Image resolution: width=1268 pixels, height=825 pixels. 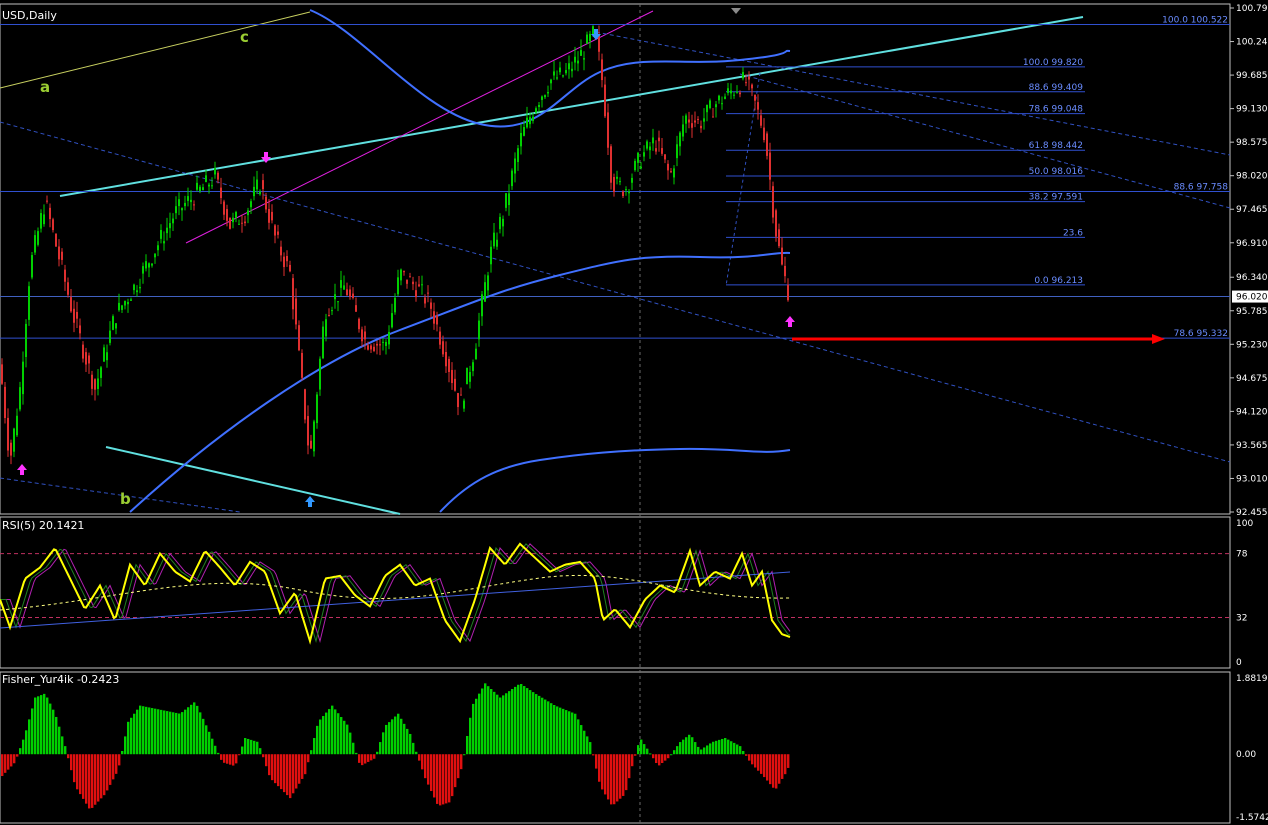 What do you see at coordinates (1252, 76) in the screenshot?
I see `price-tick-label: 99.685` at bounding box center [1252, 76].